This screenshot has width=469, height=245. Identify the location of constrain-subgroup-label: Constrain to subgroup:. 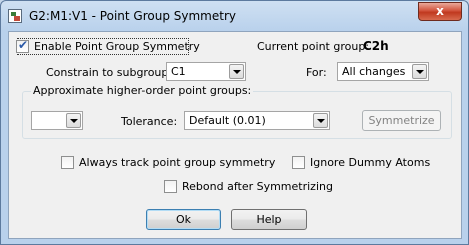
(109, 72).